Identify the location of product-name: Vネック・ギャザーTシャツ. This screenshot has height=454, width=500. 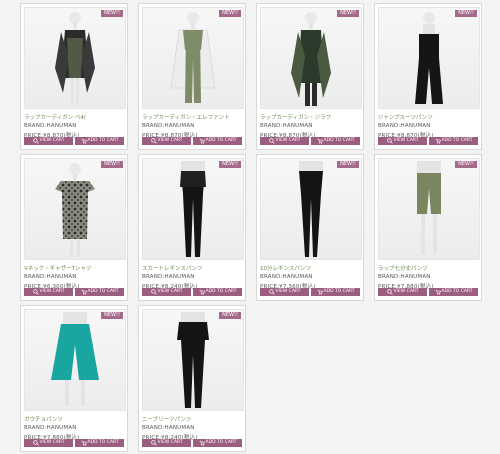
(74, 268).